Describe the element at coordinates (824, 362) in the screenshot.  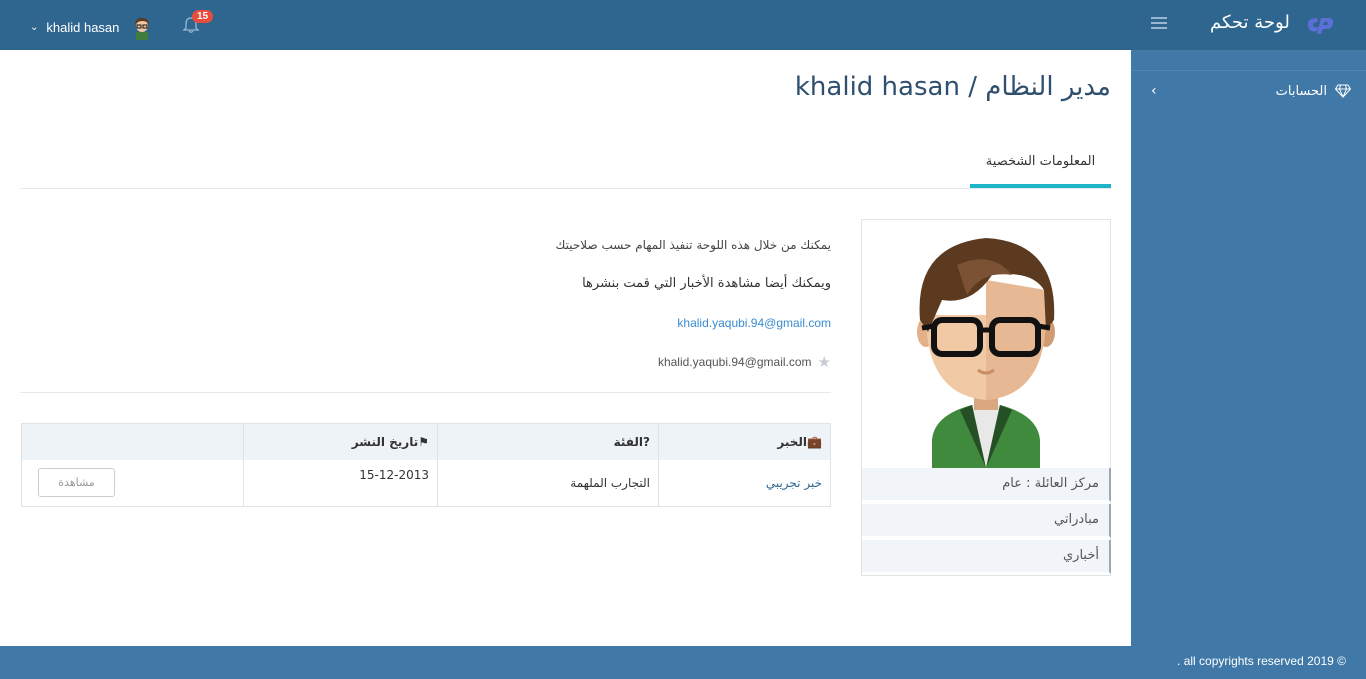
I see `star-icon: ★` at that location.